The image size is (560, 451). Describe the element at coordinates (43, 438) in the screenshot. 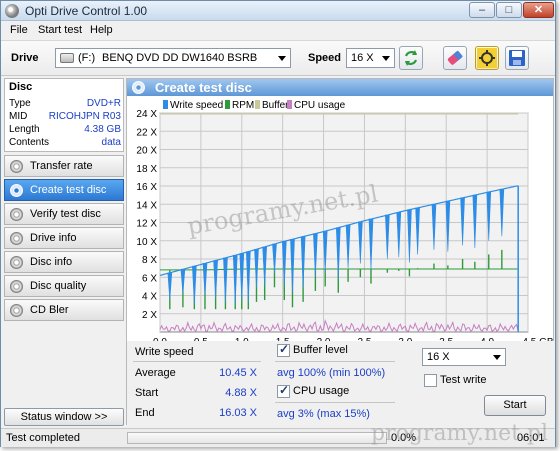

I see `status-text: Test completed` at that location.